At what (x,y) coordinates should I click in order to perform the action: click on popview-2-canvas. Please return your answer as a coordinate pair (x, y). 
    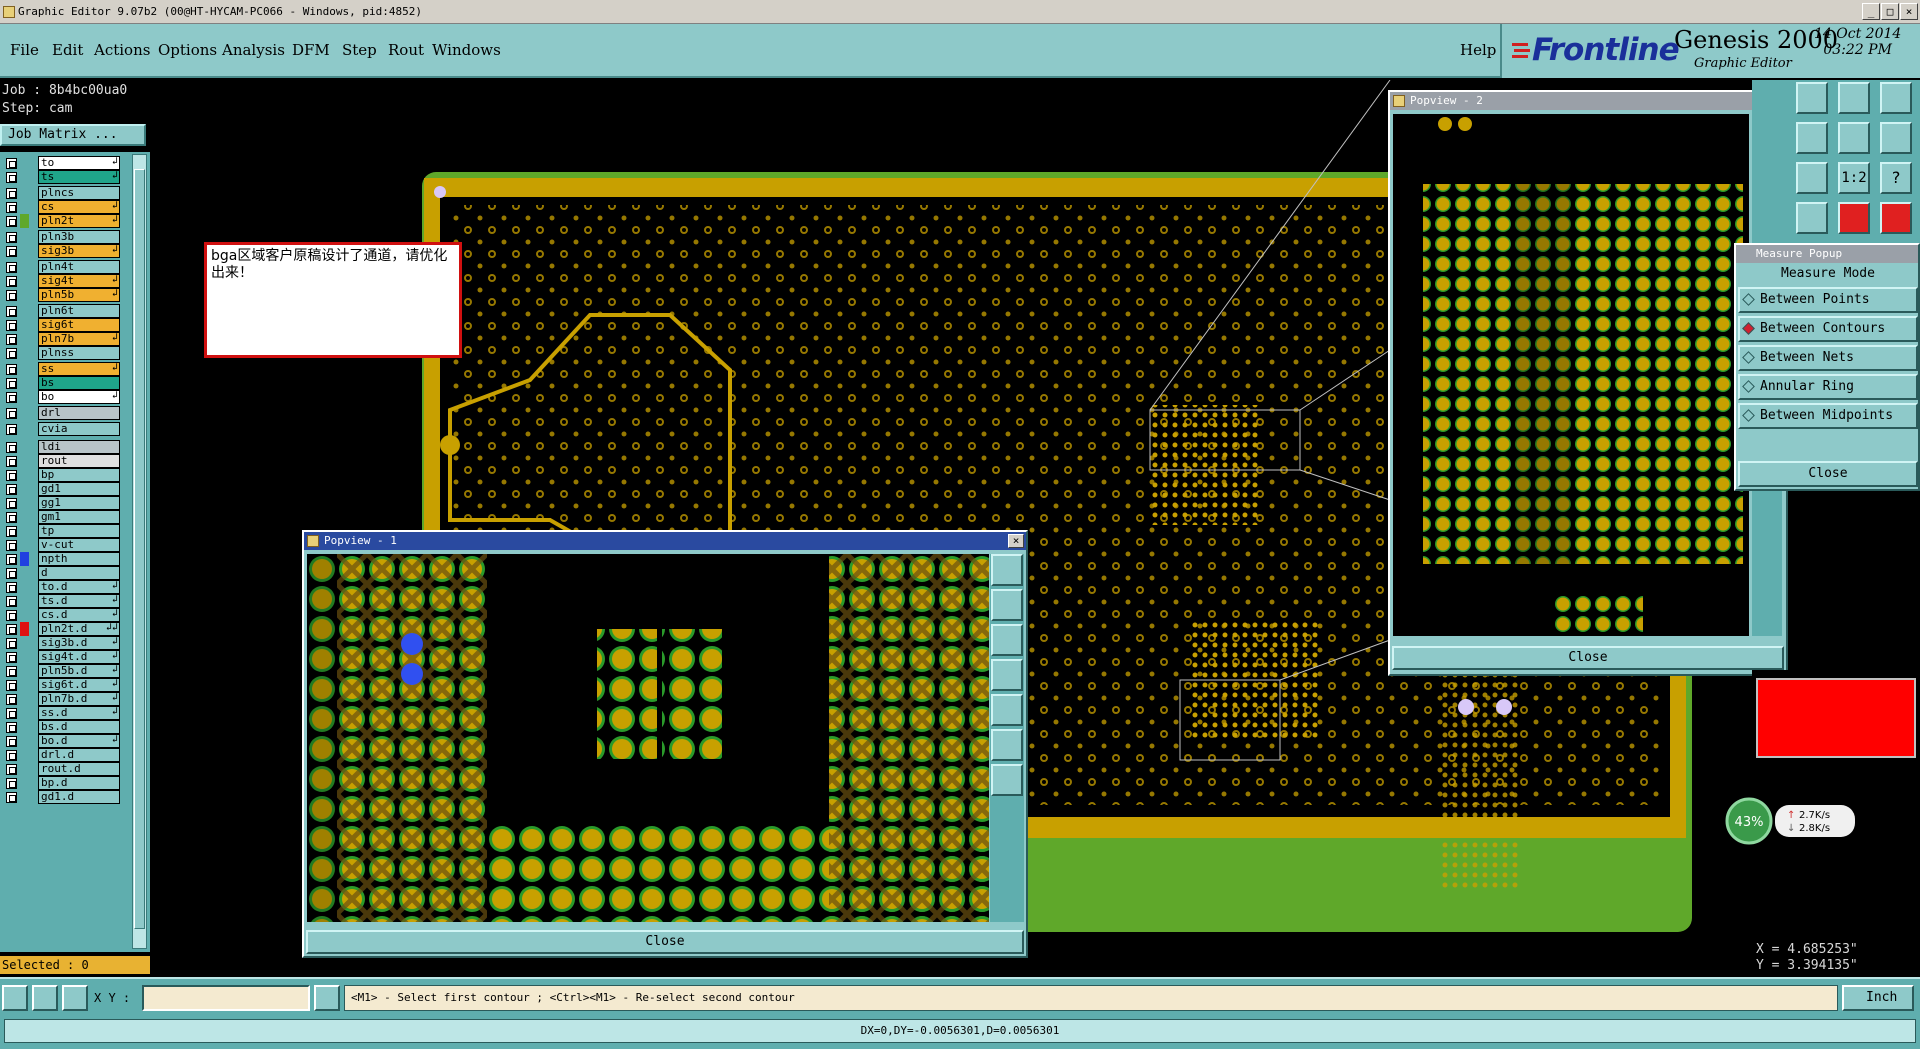
    Looking at the image, I should click on (1571, 375).